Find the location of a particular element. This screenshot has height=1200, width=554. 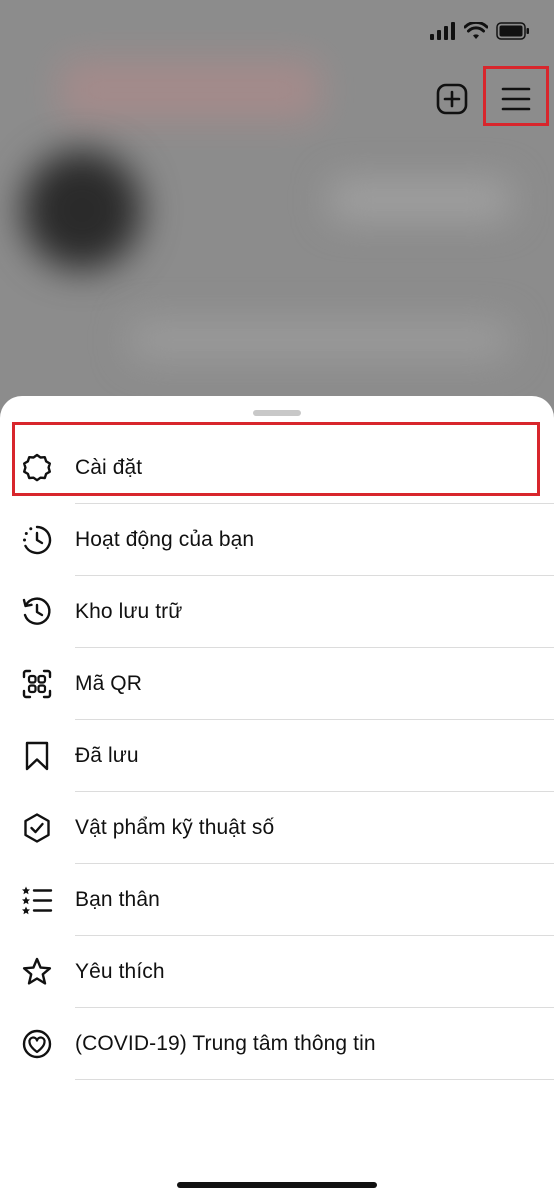

signal-icon is located at coordinates (442, 31).